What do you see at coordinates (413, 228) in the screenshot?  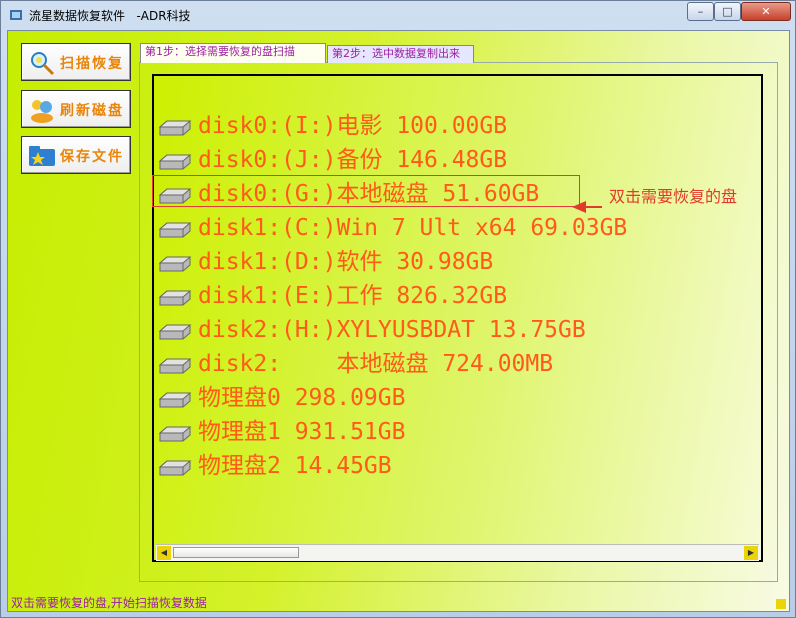 I see `disk-label: disk1:(C:)Win 7 Ult x64 69.03GB` at bounding box center [413, 228].